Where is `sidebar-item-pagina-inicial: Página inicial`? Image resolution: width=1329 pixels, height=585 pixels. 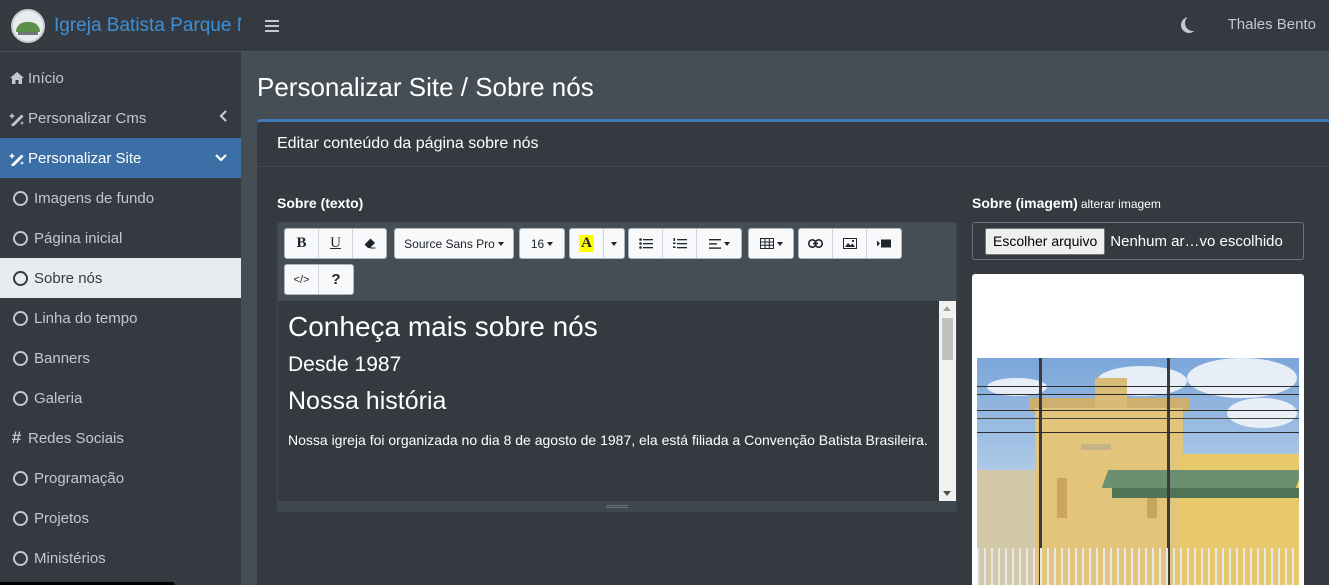 sidebar-item-pagina-inicial: Página inicial is located at coordinates (120, 238).